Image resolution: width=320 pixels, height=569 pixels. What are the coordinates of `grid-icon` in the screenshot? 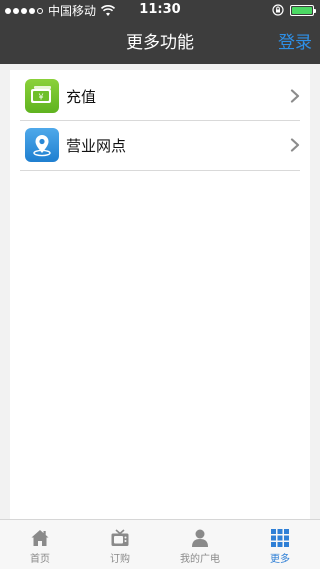 It's located at (280, 538).